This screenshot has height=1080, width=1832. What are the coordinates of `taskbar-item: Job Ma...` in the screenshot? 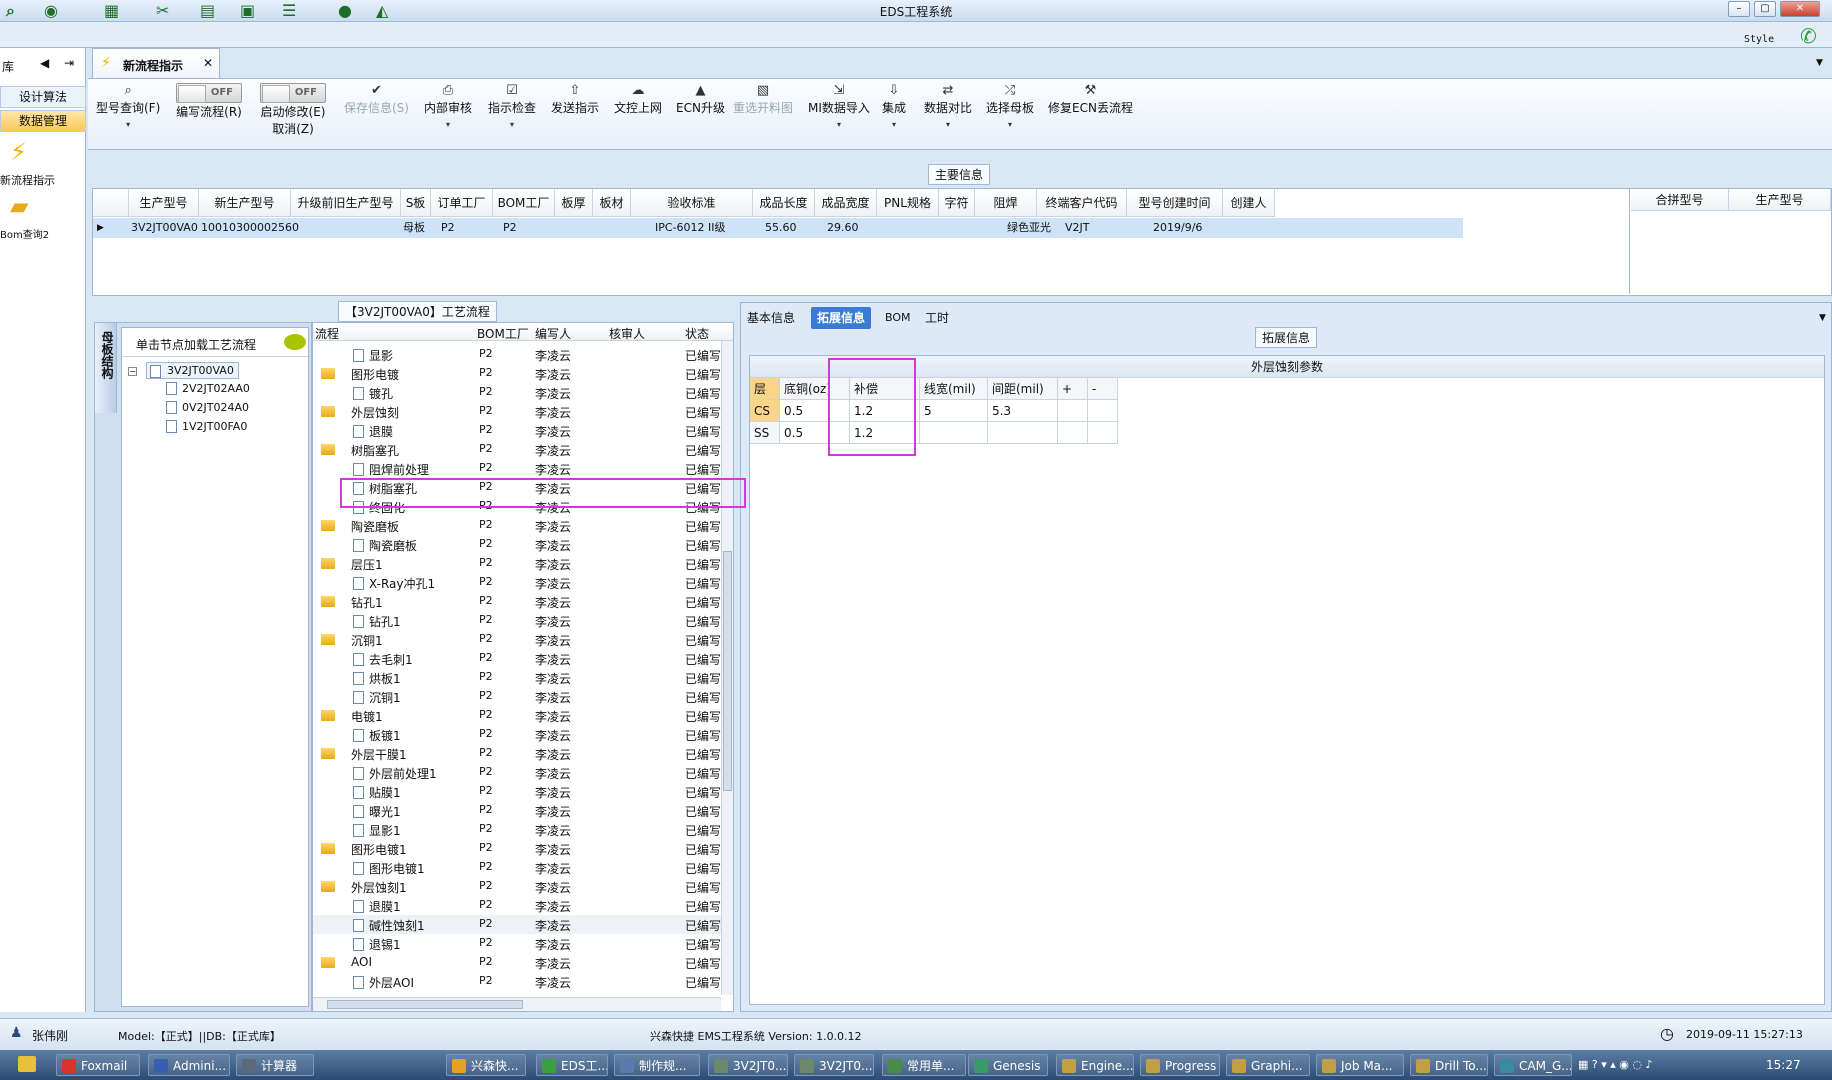 It's located at (1360, 1065).